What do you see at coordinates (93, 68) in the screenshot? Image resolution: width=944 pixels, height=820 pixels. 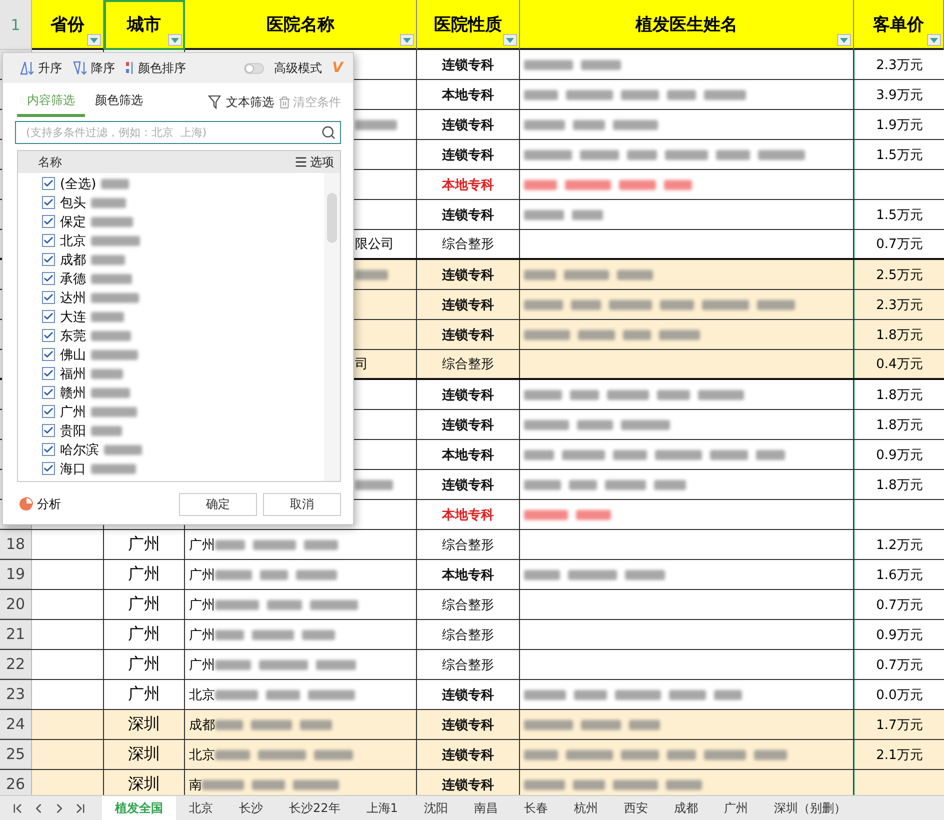 I see `sort-button: 降序` at bounding box center [93, 68].